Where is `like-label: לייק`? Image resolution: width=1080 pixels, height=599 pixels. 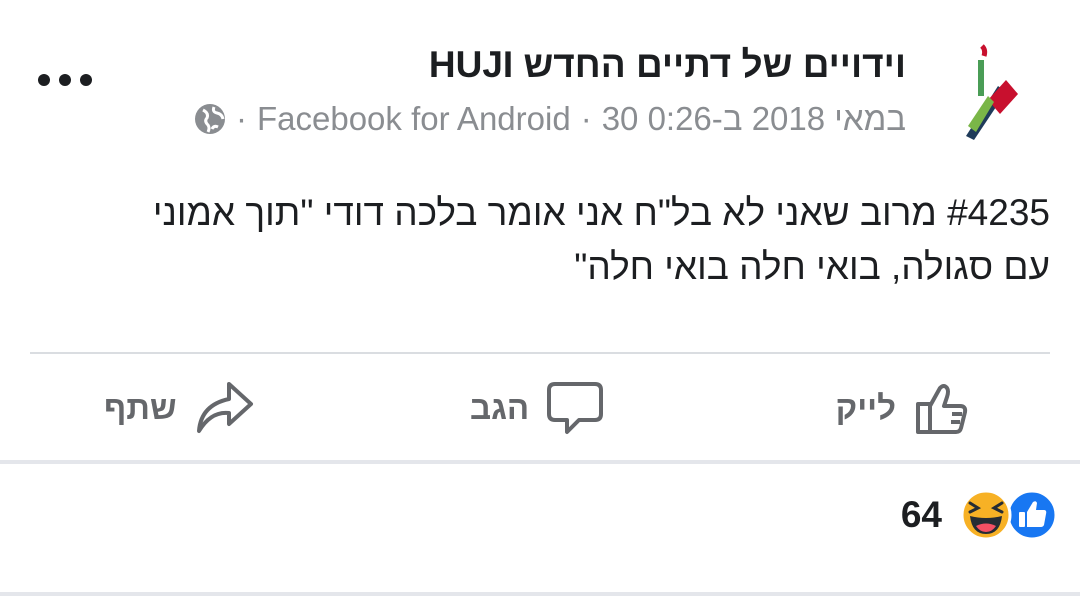 like-label: לייק is located at coordinates (865, 407).